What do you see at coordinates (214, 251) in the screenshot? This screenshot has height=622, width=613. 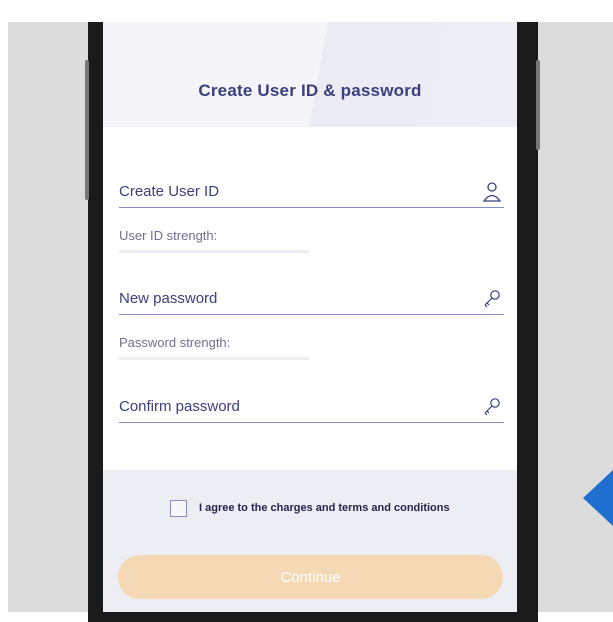 I see `user-id-strength-bar` at bounding box center [214, 251].